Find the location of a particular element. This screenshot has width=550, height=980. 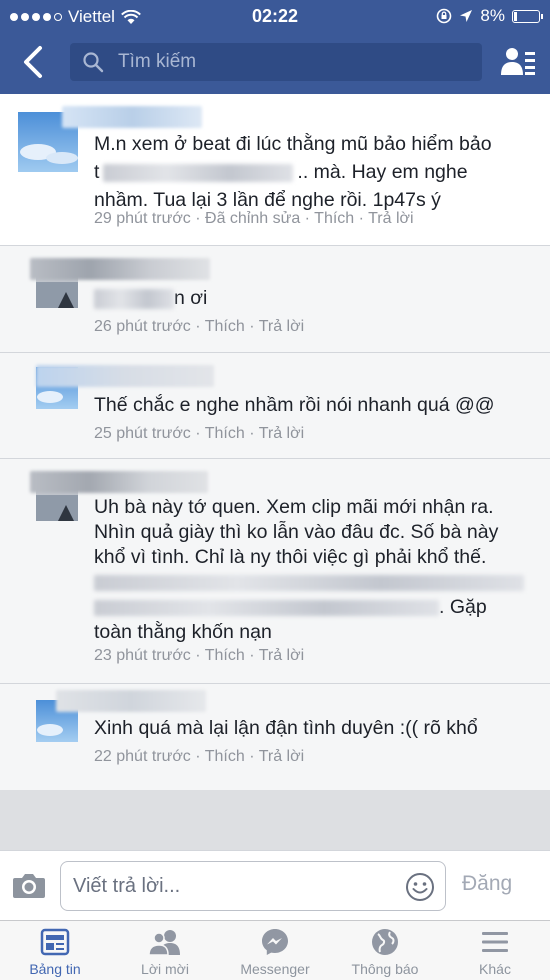

tab-messenger: Messenger is located at coordinates (275, 950).